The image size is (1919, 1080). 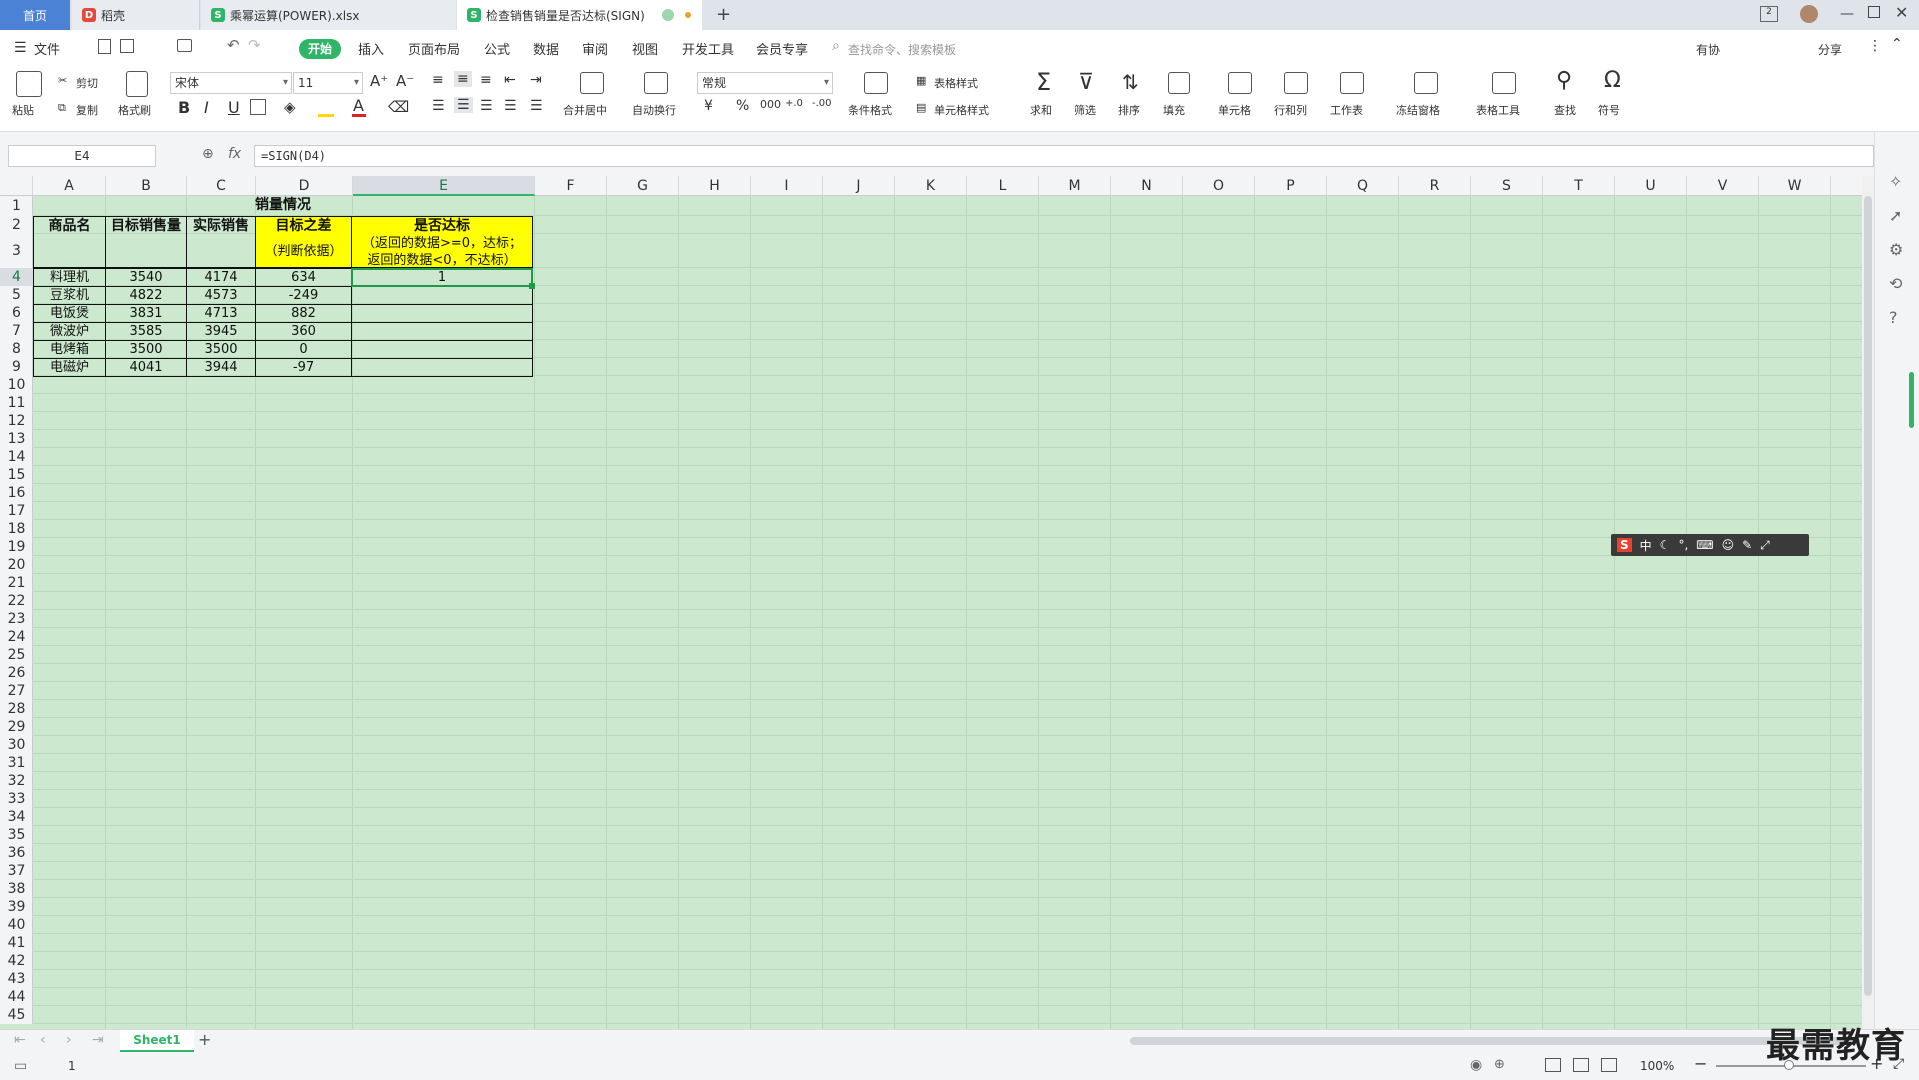 I want to click on redo-icon: ↷, so click(x=254, y=45).